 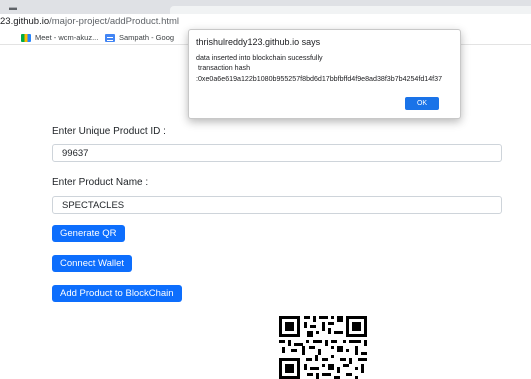 I want to click on product-name-input, so click(x=277, y=205).